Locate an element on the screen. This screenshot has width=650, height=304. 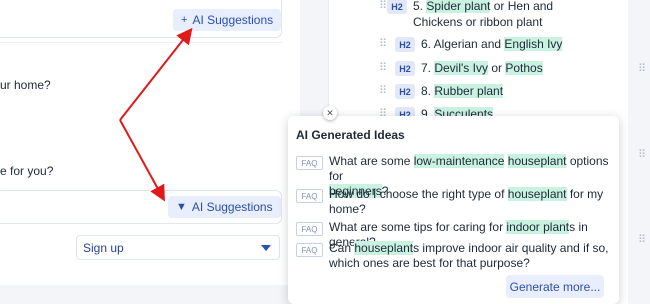
outline-item-prefix: 5. is located at coordinates (420, 6).